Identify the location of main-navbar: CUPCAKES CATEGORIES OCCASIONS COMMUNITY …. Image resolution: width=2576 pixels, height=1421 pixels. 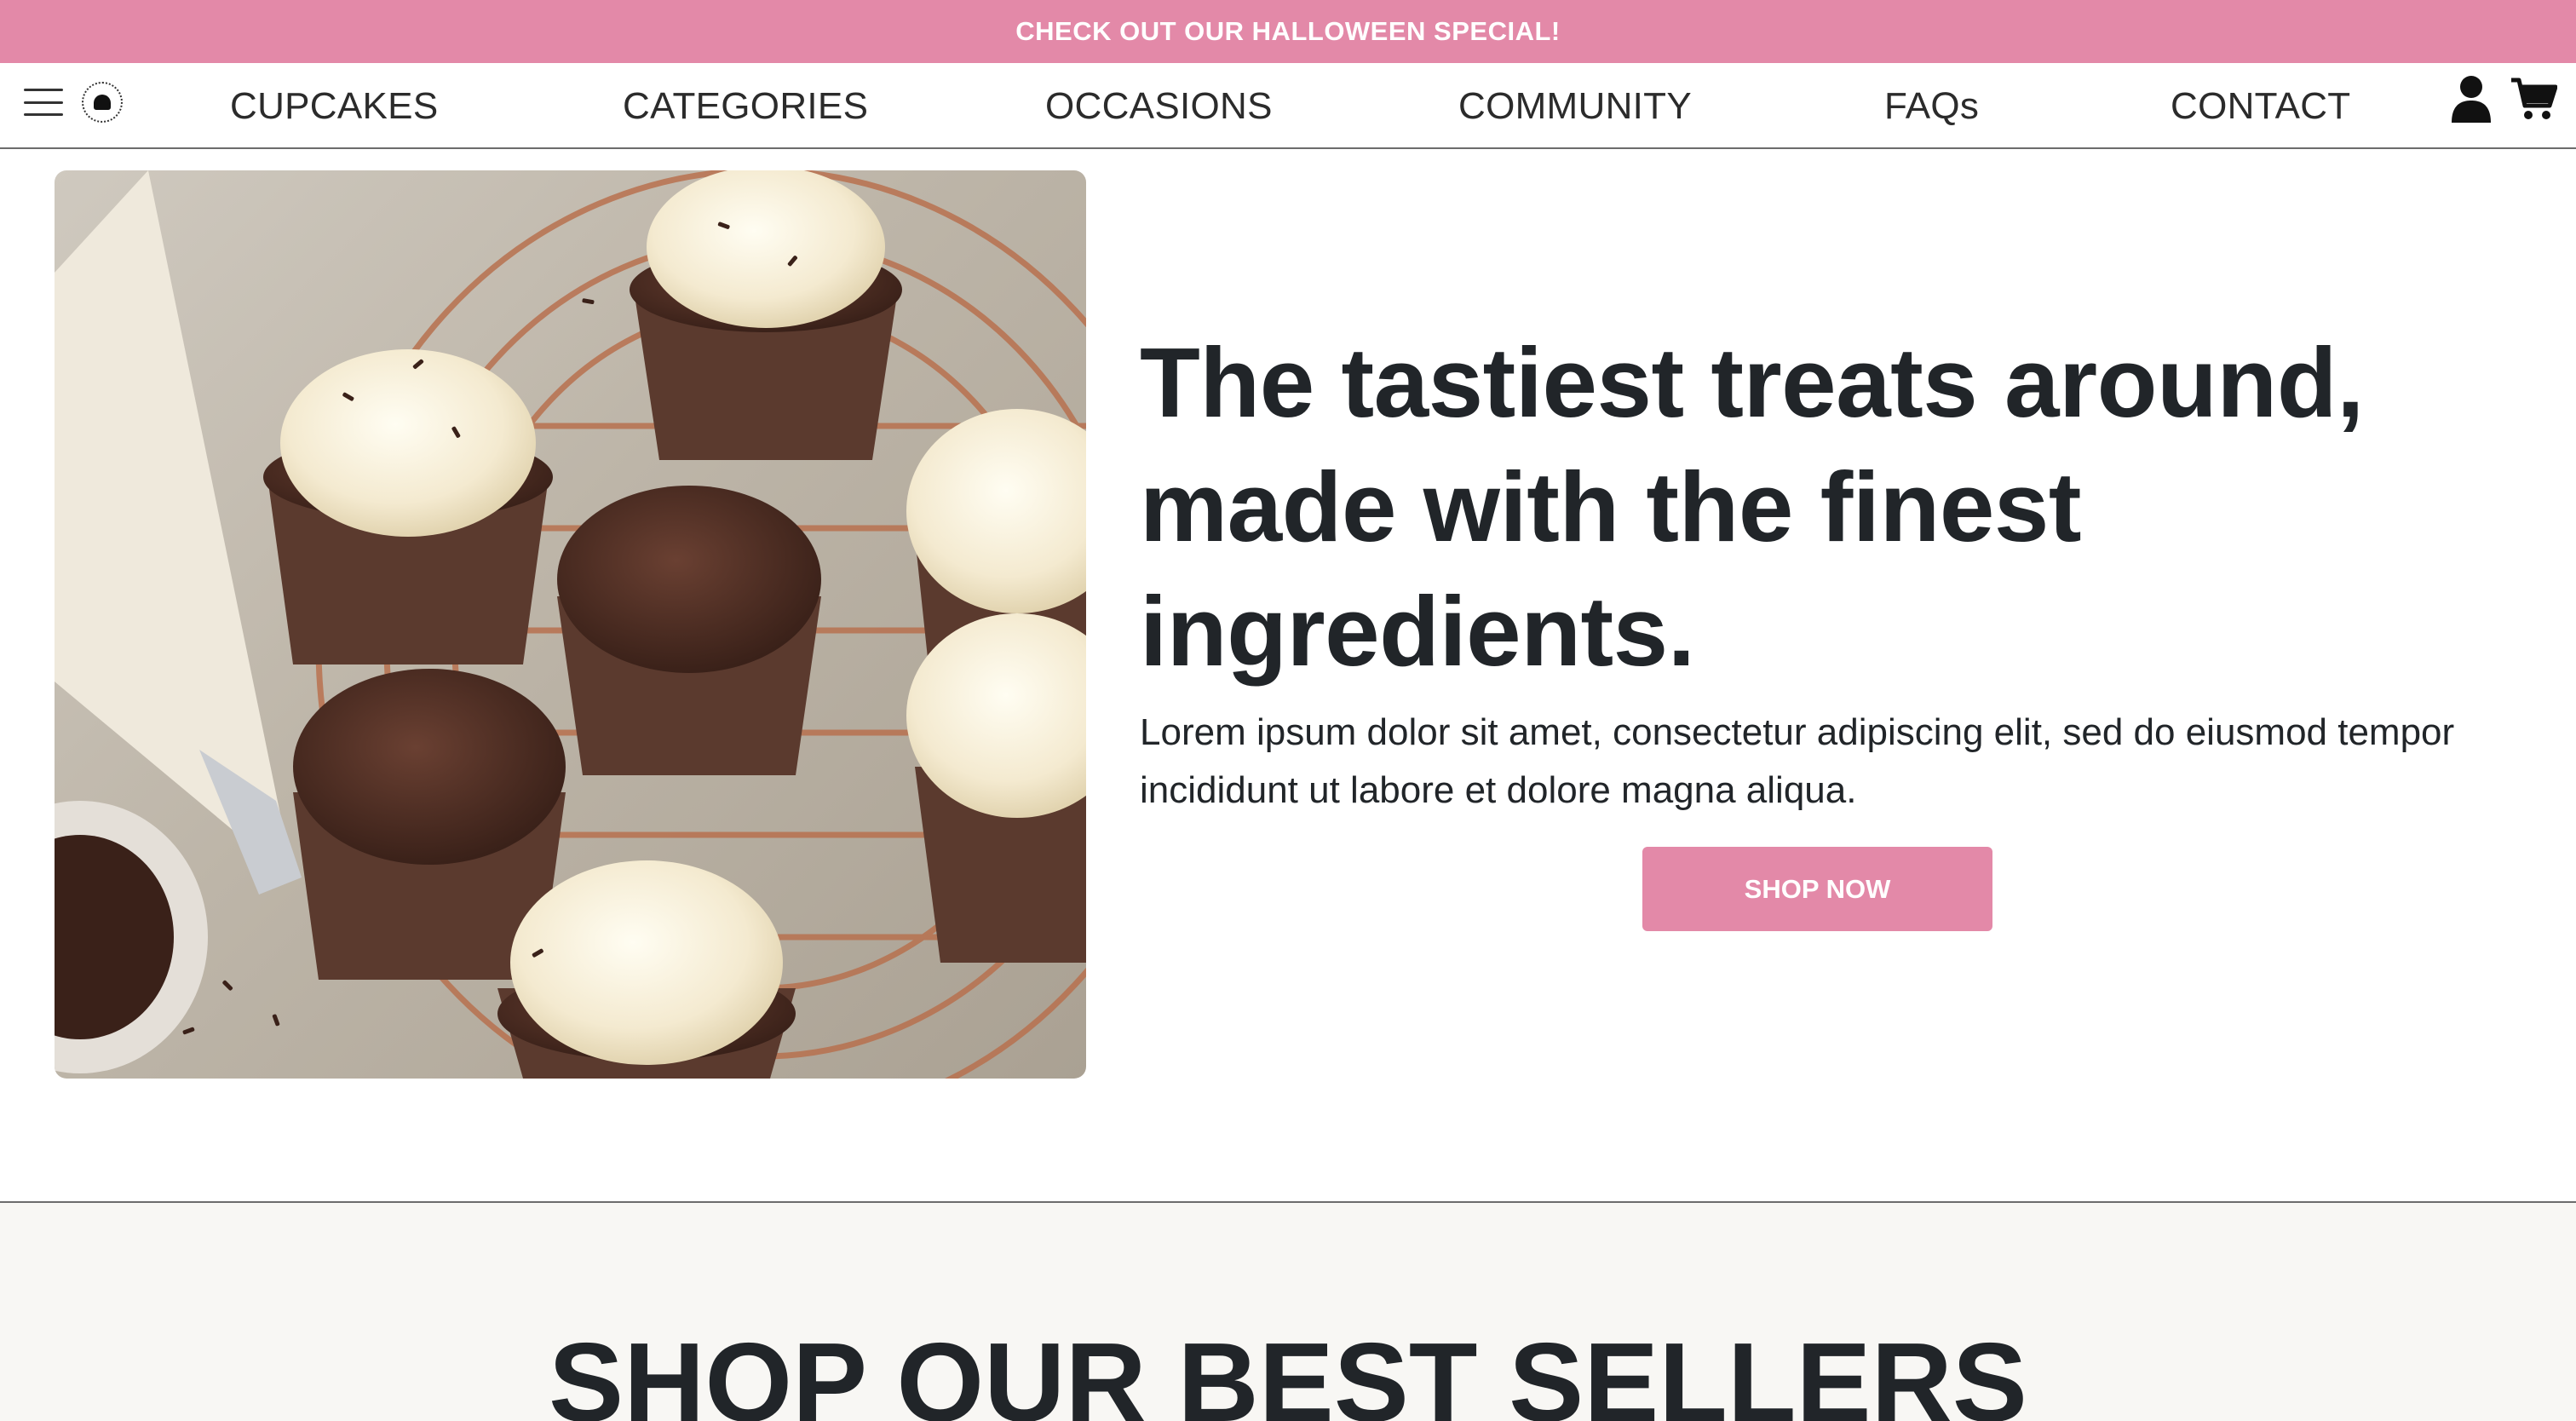
(1288, 106).